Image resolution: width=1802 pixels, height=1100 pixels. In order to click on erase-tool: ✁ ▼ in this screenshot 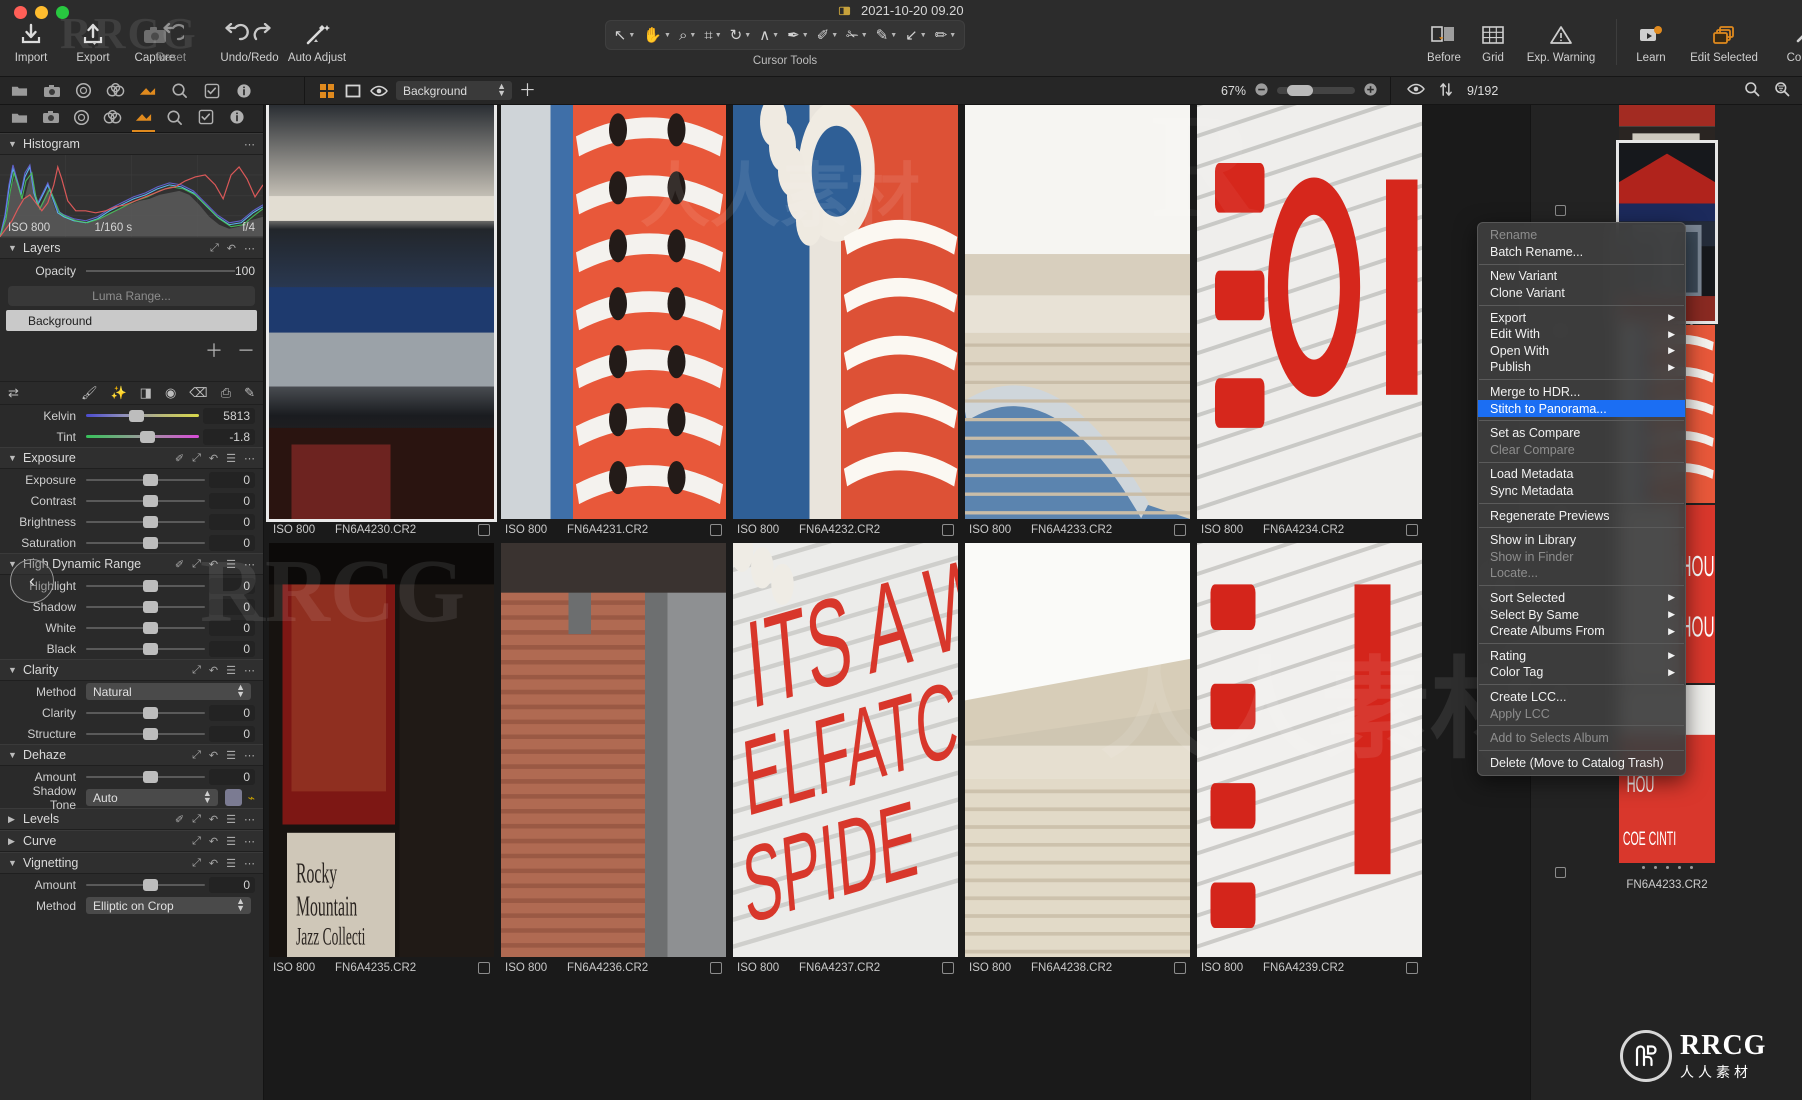, I will do `click(857, 35)`.